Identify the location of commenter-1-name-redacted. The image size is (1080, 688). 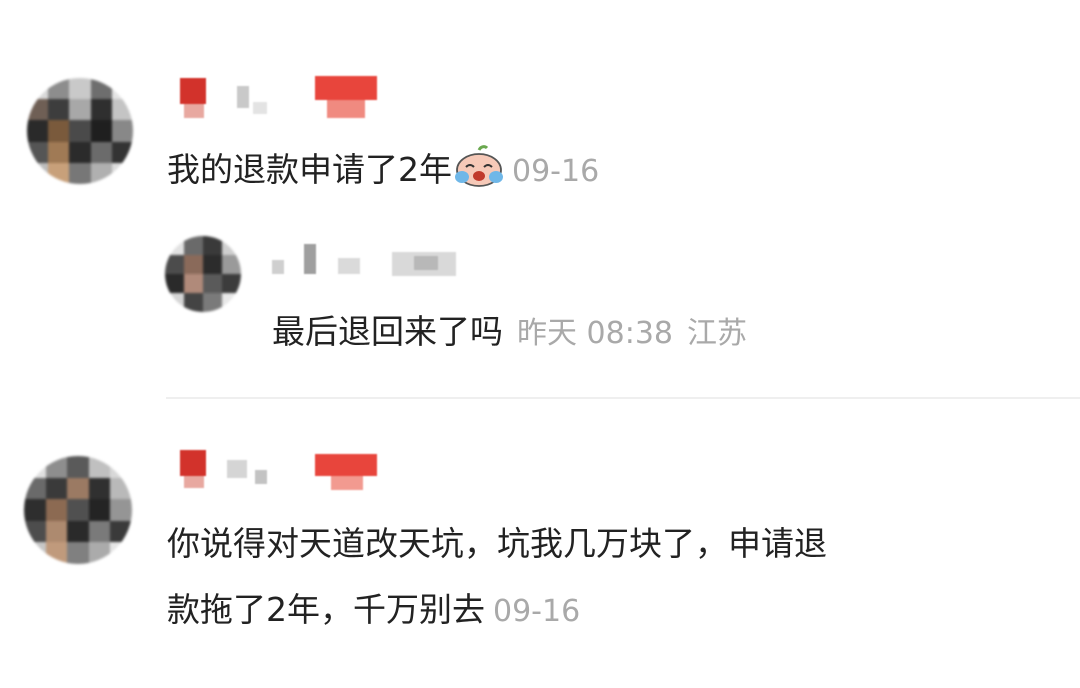
(280, 98).